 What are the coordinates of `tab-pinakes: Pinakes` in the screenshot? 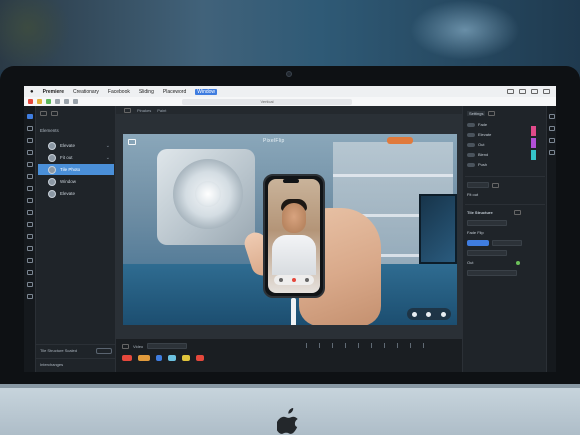 It's located at (144, 110).